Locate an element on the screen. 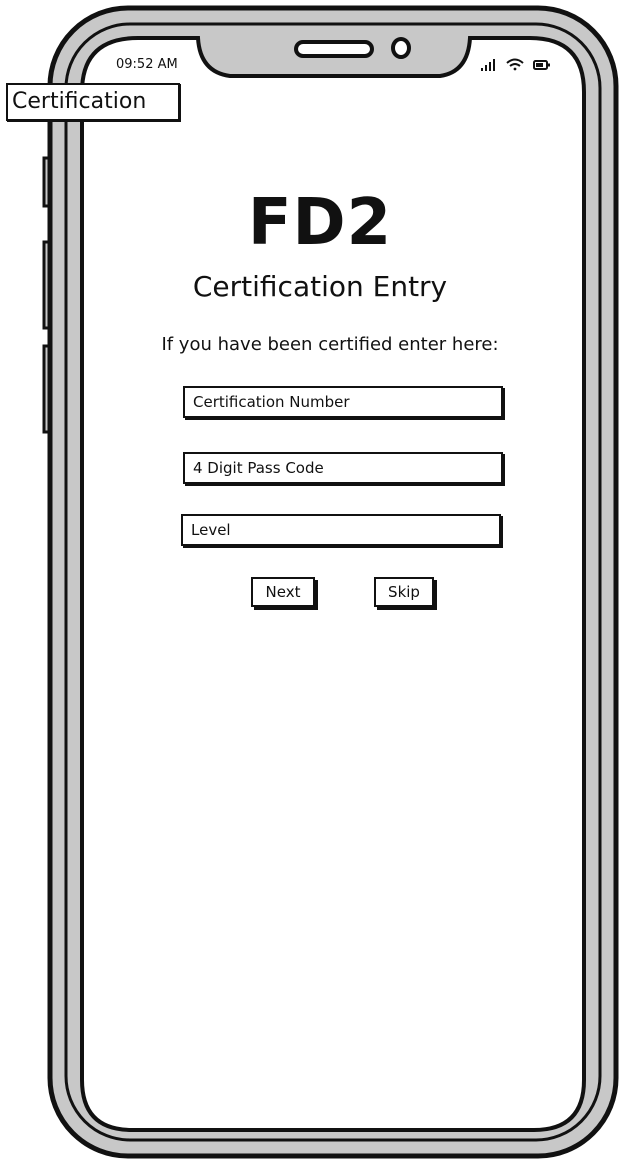 This screenshot has width=620, height=1160. instruction-text: If you have been certified enter here: is located at coordinates (330, 344).